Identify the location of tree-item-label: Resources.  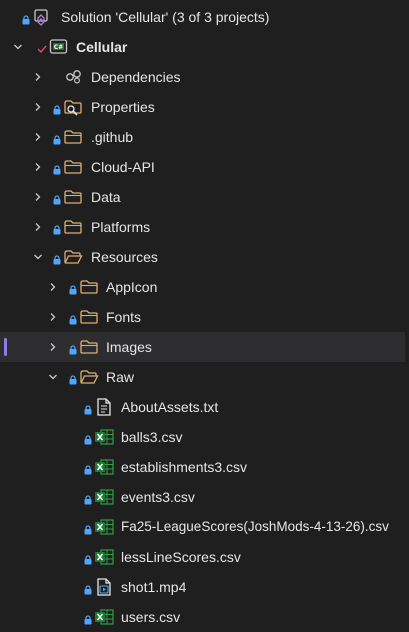
(124, 257).